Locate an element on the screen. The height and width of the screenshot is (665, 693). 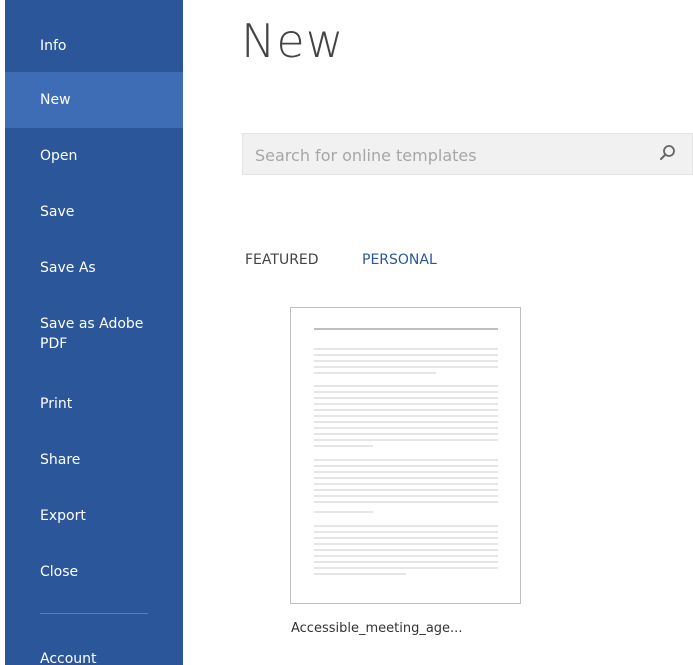
sidebar-item-open: Open is located at coordinates (94, 156).